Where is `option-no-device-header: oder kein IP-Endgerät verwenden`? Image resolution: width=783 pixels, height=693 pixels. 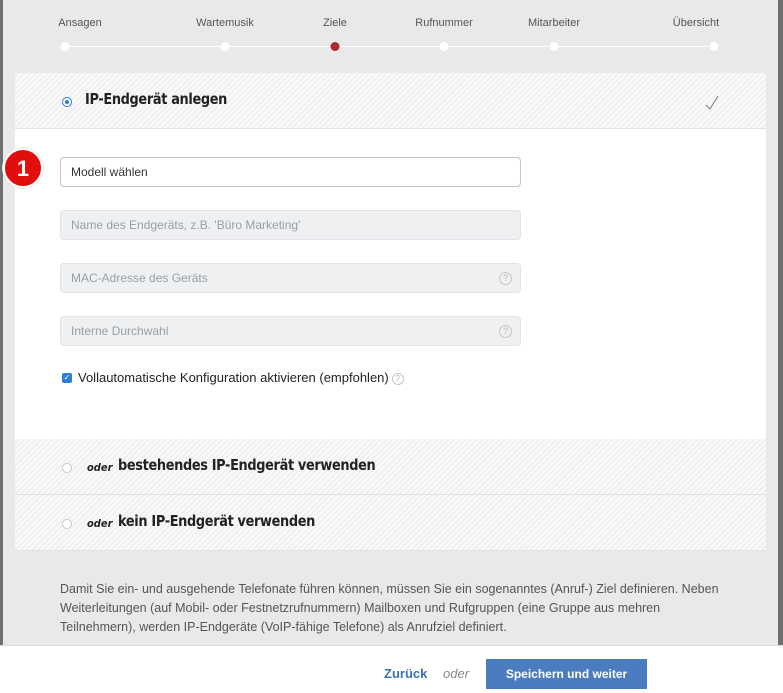 option-no-device-header: oder kein IP-Endgerät verwenden is located at coordinates (390, 523).